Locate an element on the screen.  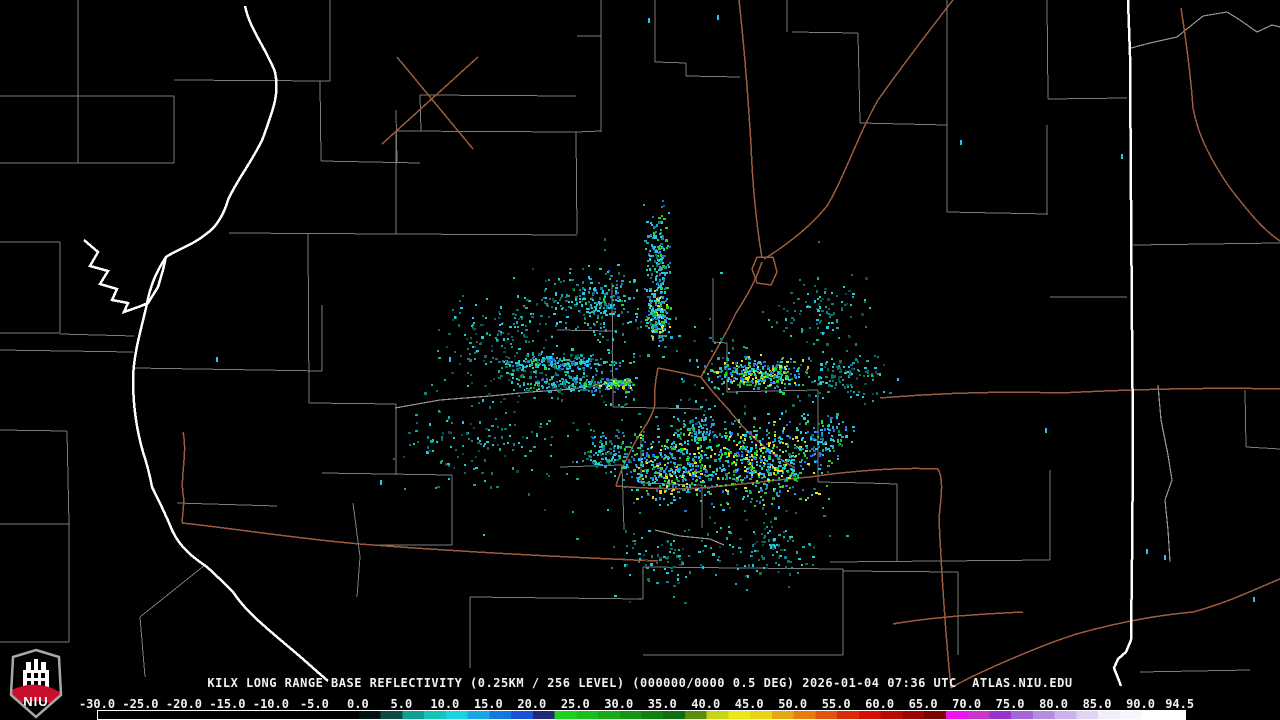
scale-tick-label: -10.0 is located at coordinates (270, 704).